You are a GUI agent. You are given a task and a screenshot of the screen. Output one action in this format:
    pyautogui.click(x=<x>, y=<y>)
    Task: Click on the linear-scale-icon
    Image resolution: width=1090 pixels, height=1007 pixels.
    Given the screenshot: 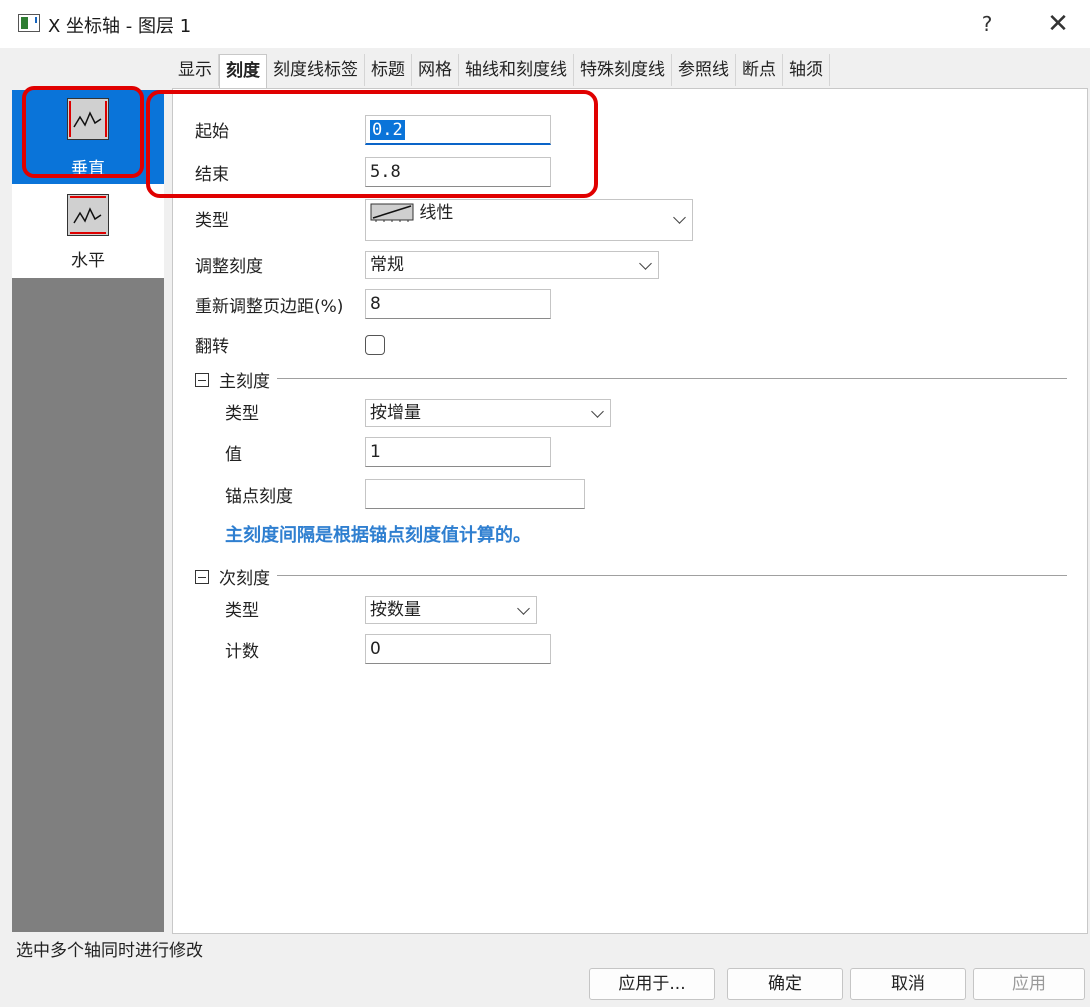 What is the action you would take?
    pyautogui.click(x=392, y=213)
    